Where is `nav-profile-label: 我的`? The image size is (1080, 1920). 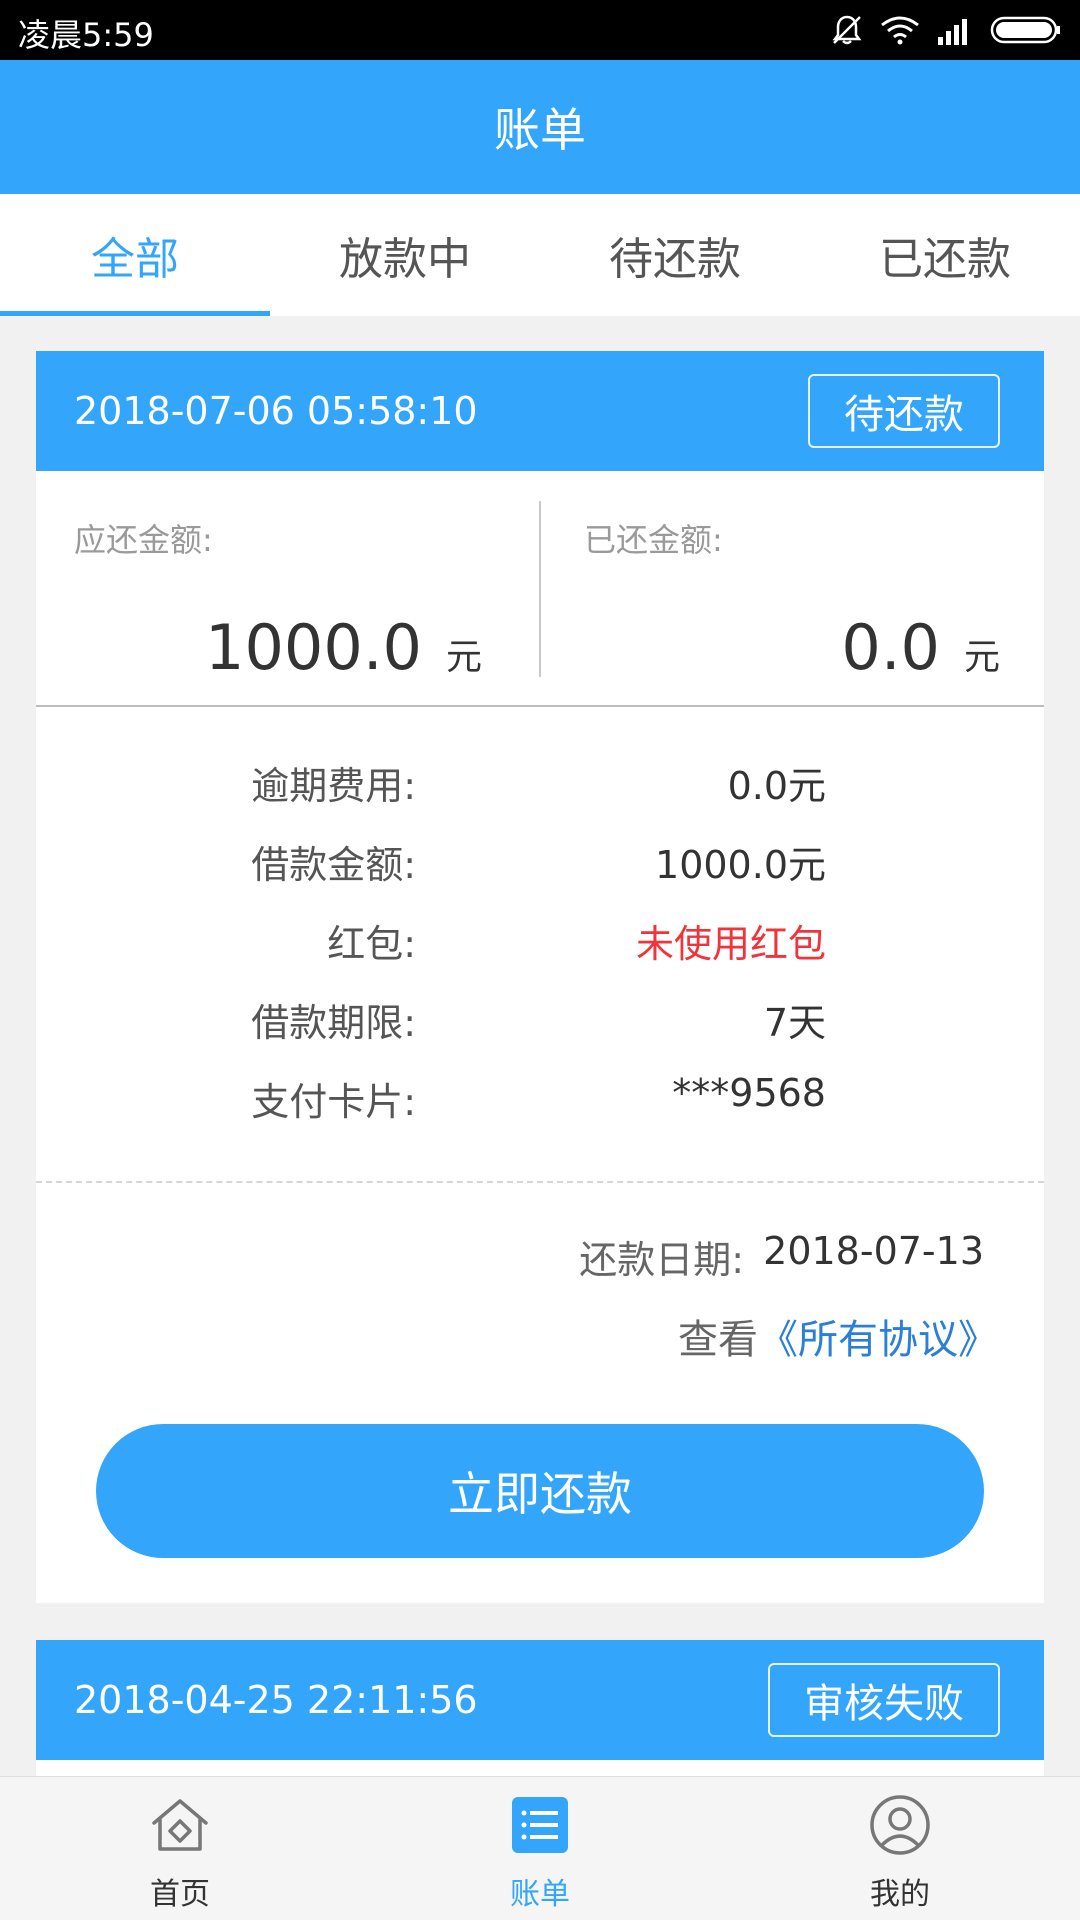
nav-profile-label: 我的 is located at coordinates (900, 1894).